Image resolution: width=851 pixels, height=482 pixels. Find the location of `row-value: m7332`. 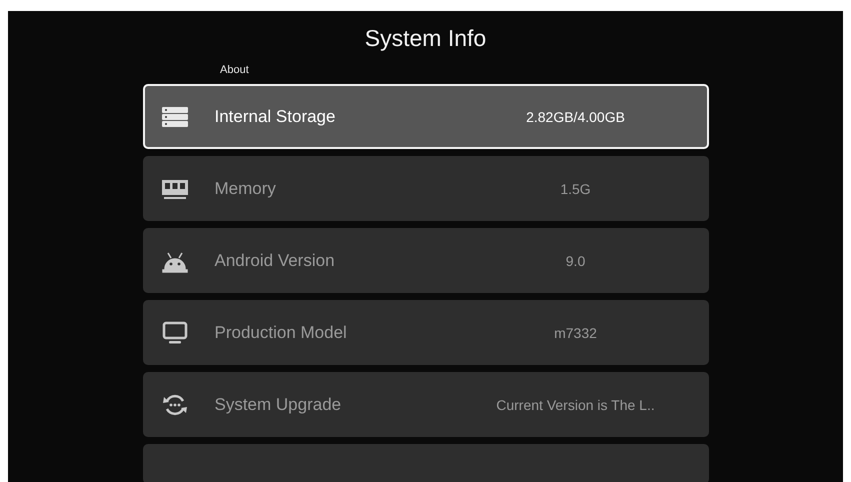

row-value: m7332 is located at coordinates (575, 332).